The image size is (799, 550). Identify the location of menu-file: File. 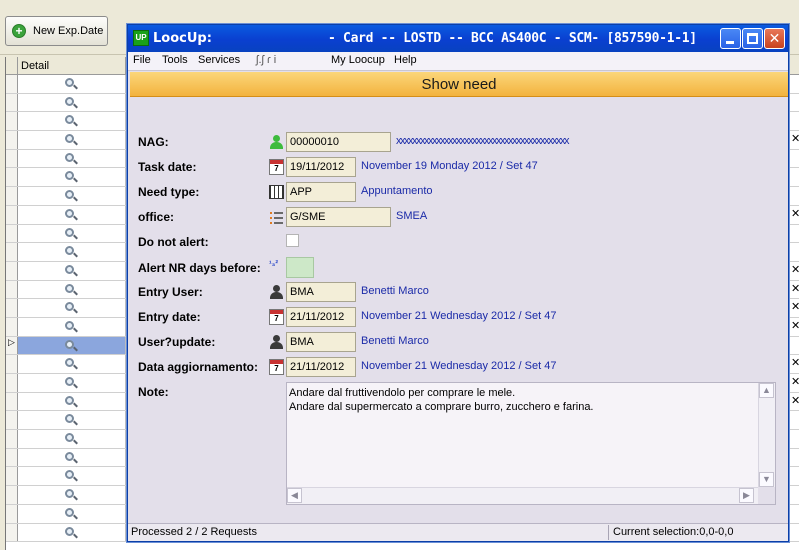
(142, 60).